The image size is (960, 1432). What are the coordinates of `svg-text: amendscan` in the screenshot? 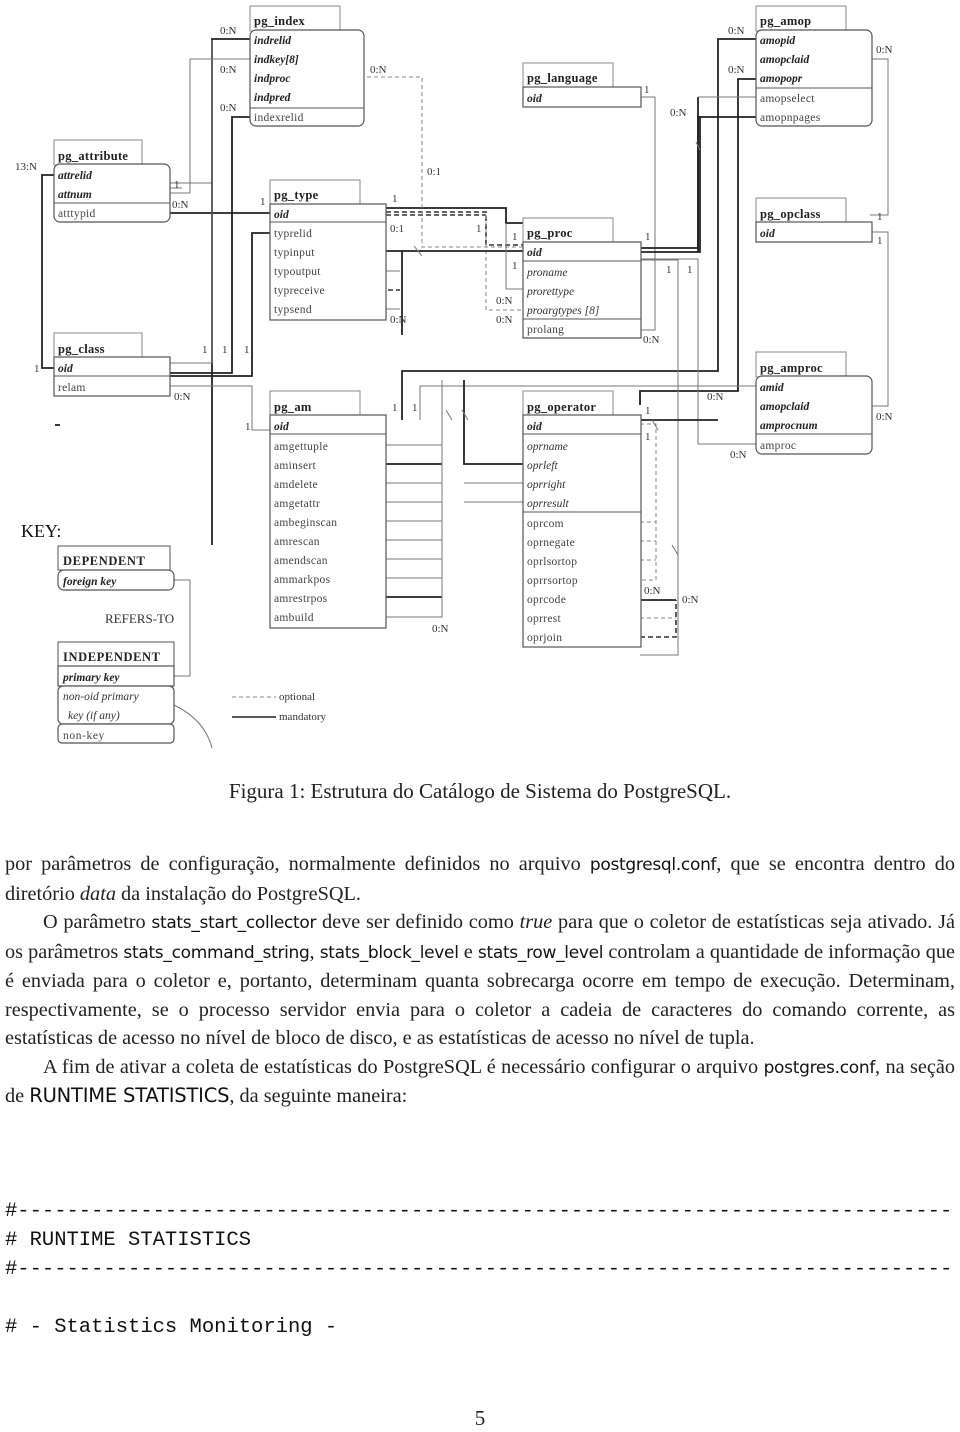 It's located at (301, 561).